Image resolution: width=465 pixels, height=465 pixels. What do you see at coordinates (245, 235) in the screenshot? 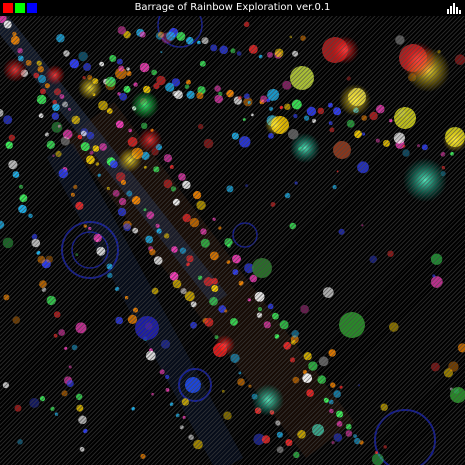
I see `ring` at bounding box center [245, 235].